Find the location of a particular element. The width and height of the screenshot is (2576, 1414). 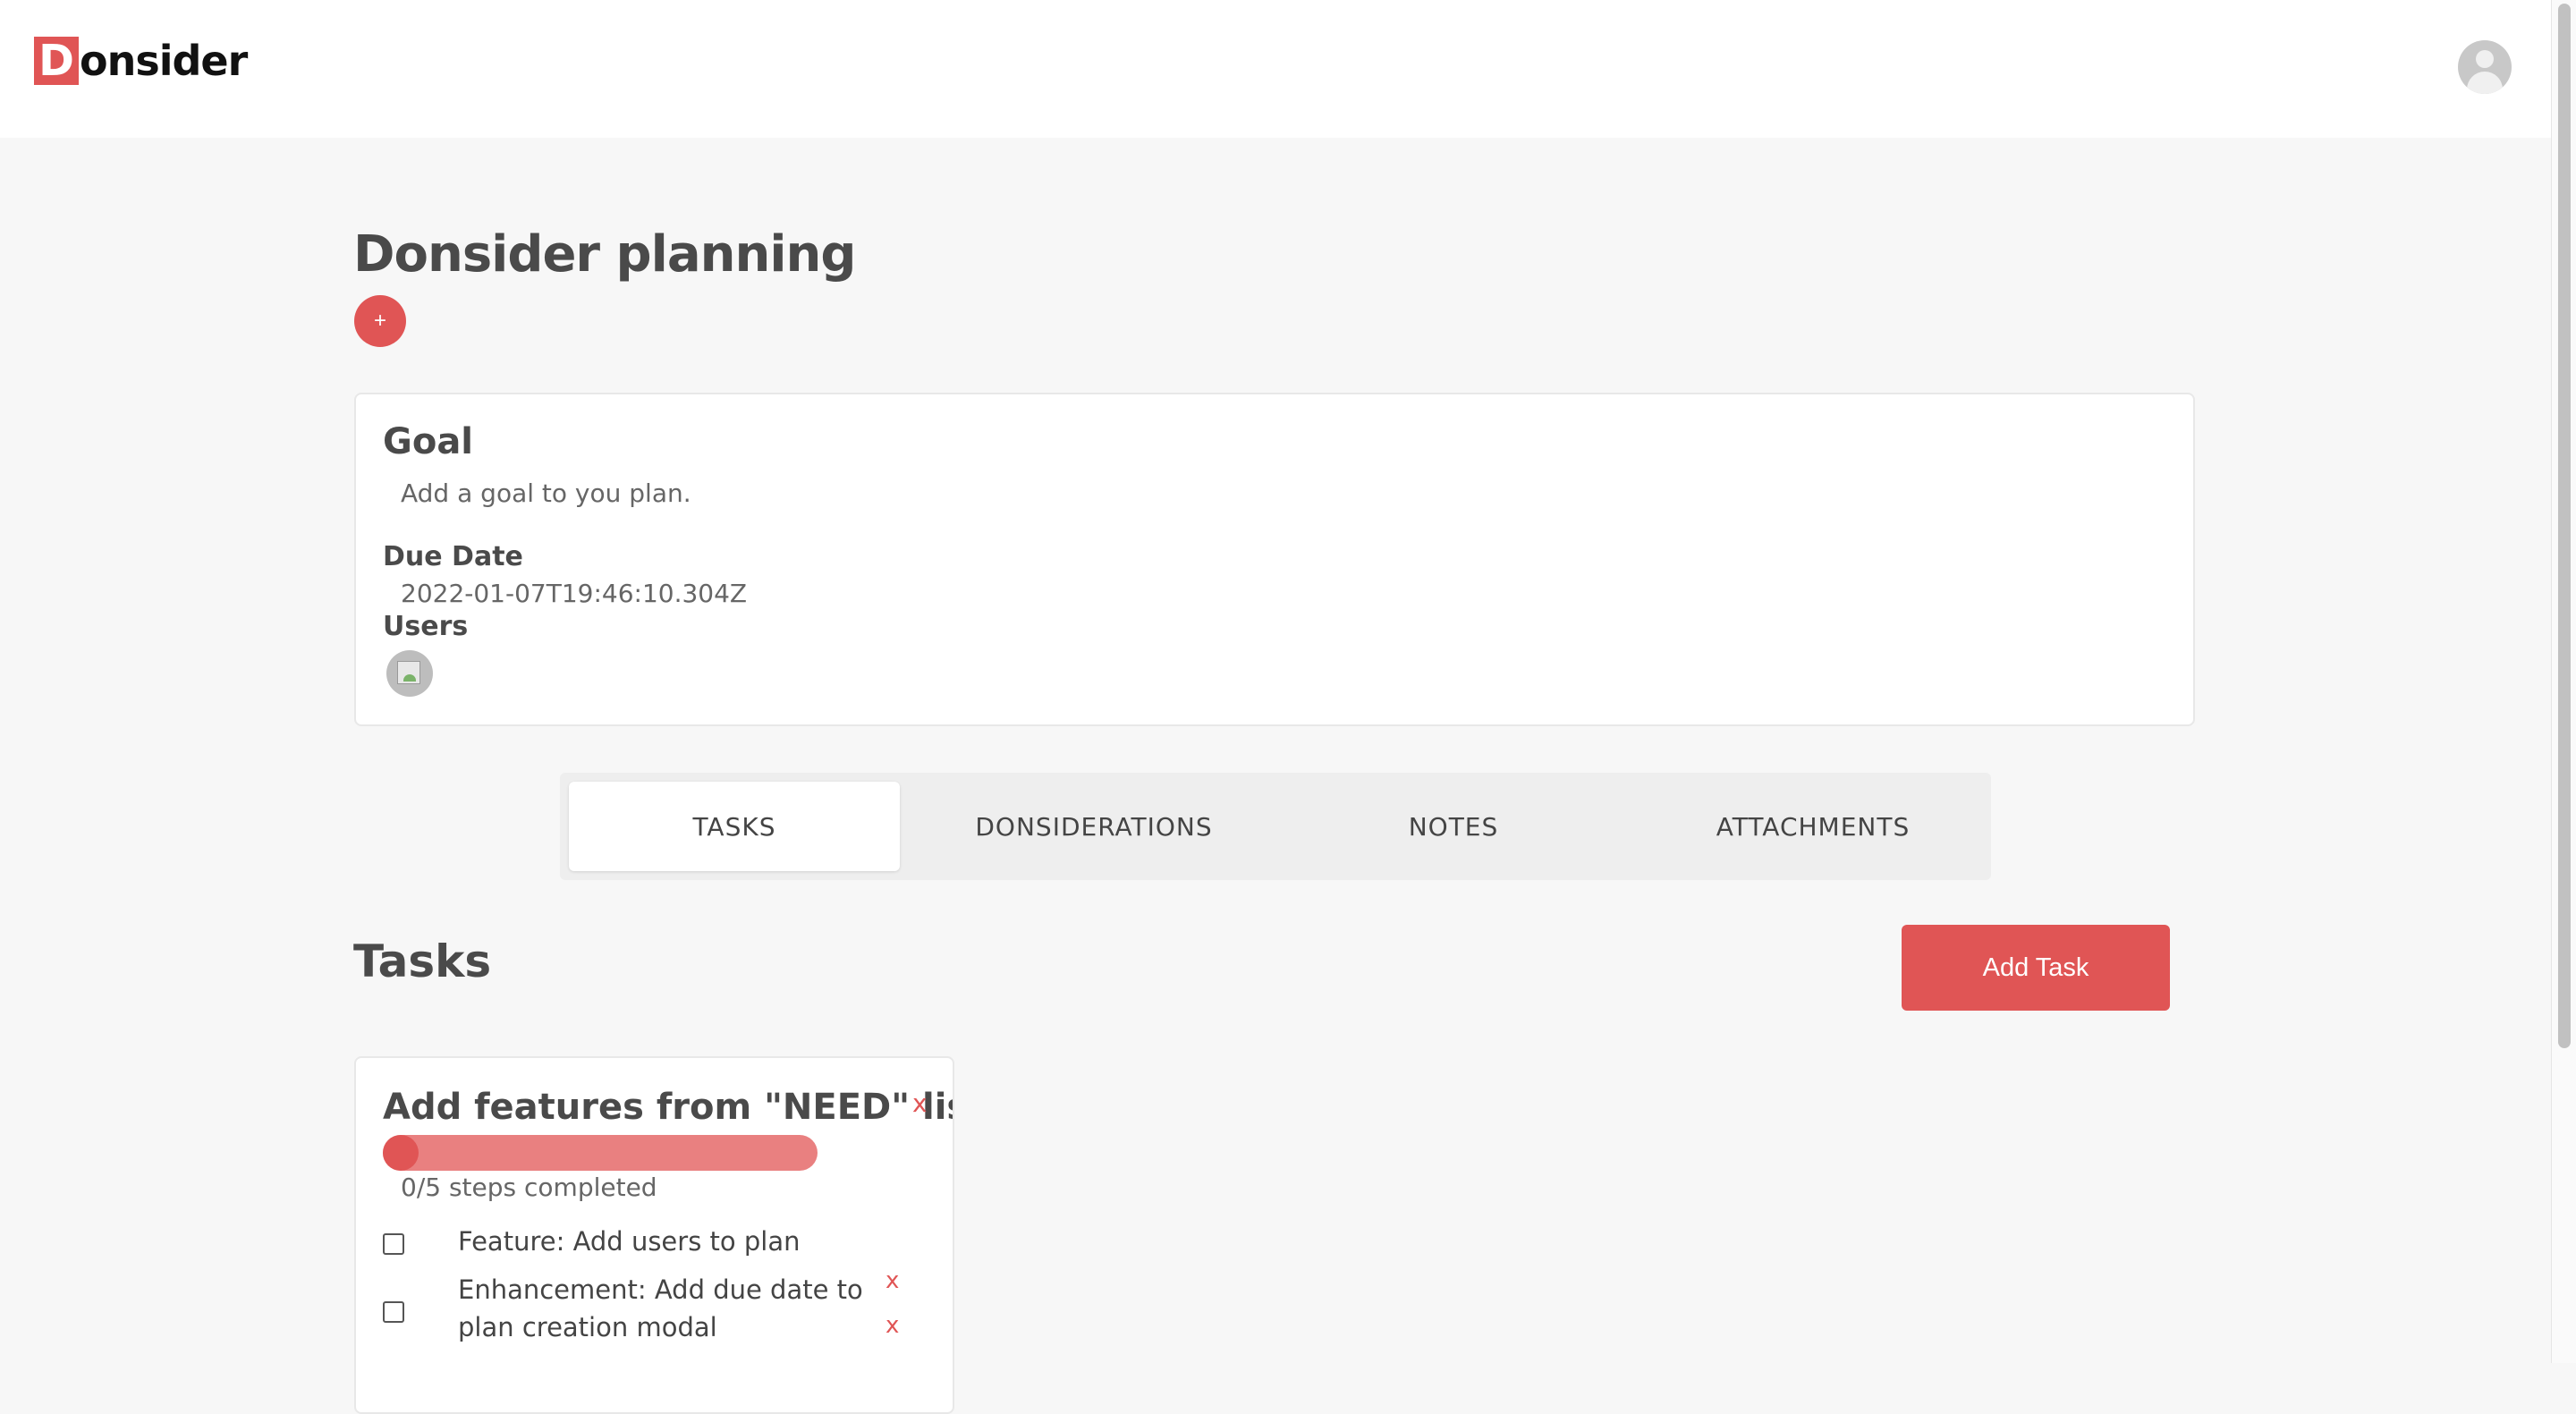

plan-tabs: TASKS DONSIDERATIONS NOTES ATTACHMENTS is located at coordinates (1275, 826).